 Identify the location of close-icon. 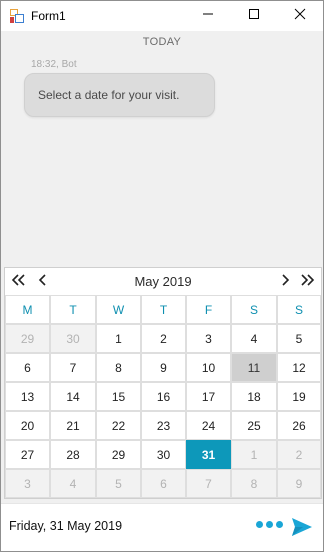
(300, 16).